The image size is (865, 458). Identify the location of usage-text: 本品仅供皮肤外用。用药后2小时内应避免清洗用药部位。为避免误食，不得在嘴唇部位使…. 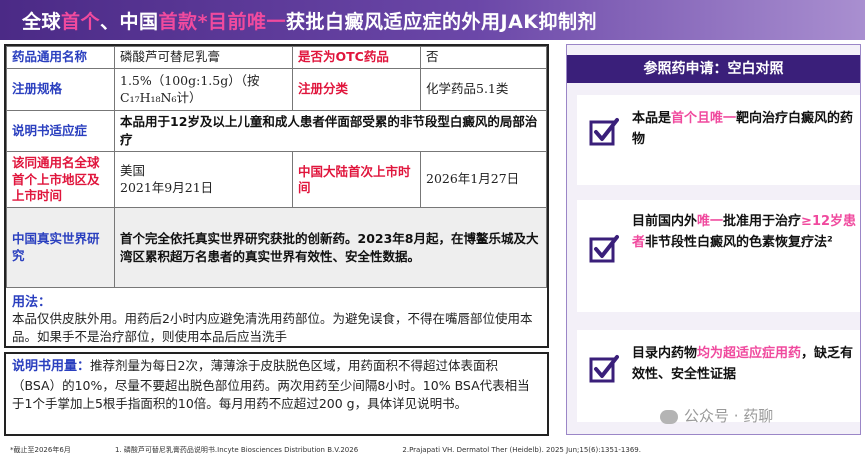
(272, 328).